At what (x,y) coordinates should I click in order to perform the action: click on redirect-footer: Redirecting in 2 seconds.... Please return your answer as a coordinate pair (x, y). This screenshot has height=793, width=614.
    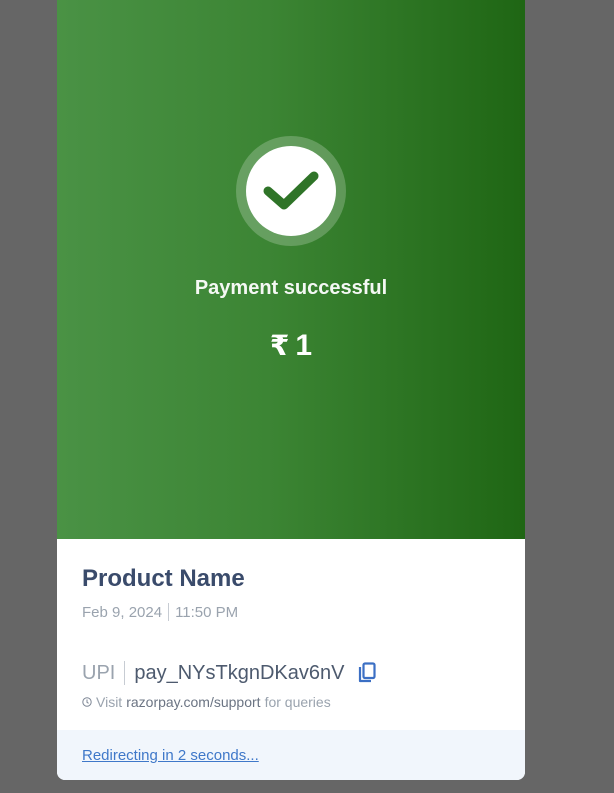
    Looking at the image, I should click on (291, 755).